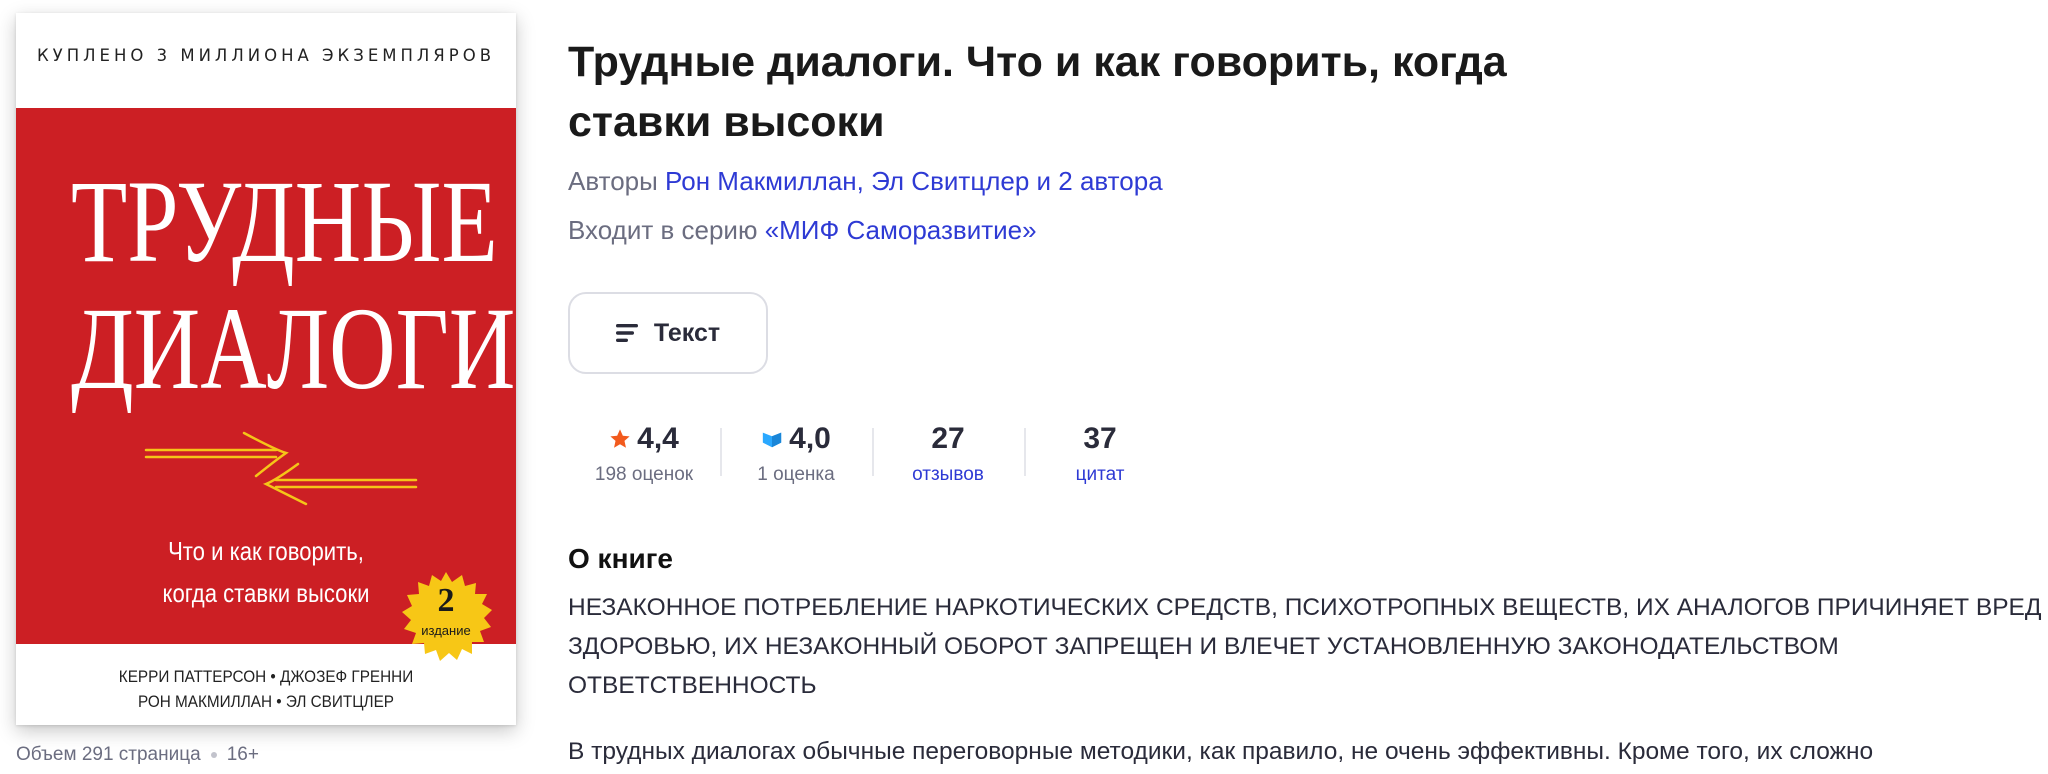 The image size is (2048, 774). What do you see at coordinates (1100, 438) in the screenshot?
I see `quotes-count: 37` at bounding box center [1100, 438].